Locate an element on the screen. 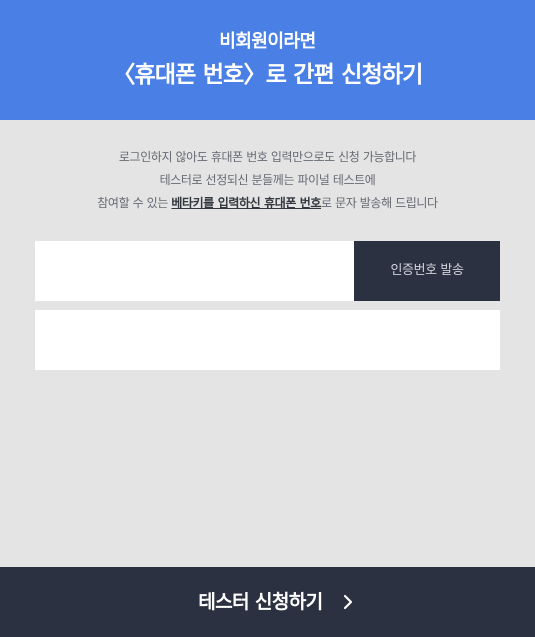 The height and width of the screenshot is (637, 535). chevron-right-icon is located at coordinates (348, 602).